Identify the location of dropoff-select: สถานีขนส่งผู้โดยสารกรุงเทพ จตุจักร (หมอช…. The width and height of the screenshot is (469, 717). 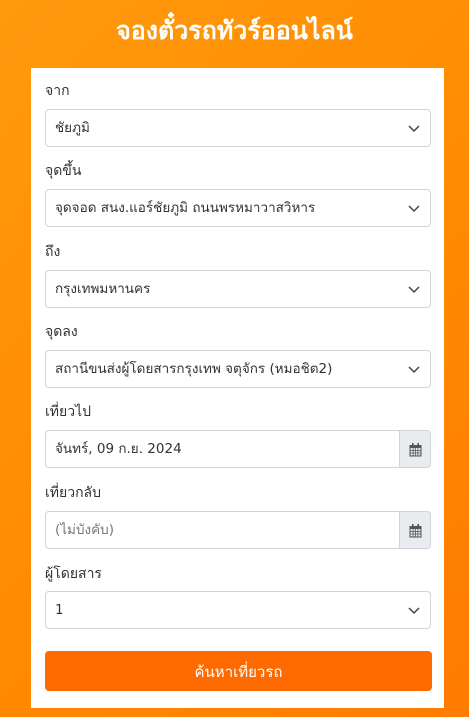
(238, 369).